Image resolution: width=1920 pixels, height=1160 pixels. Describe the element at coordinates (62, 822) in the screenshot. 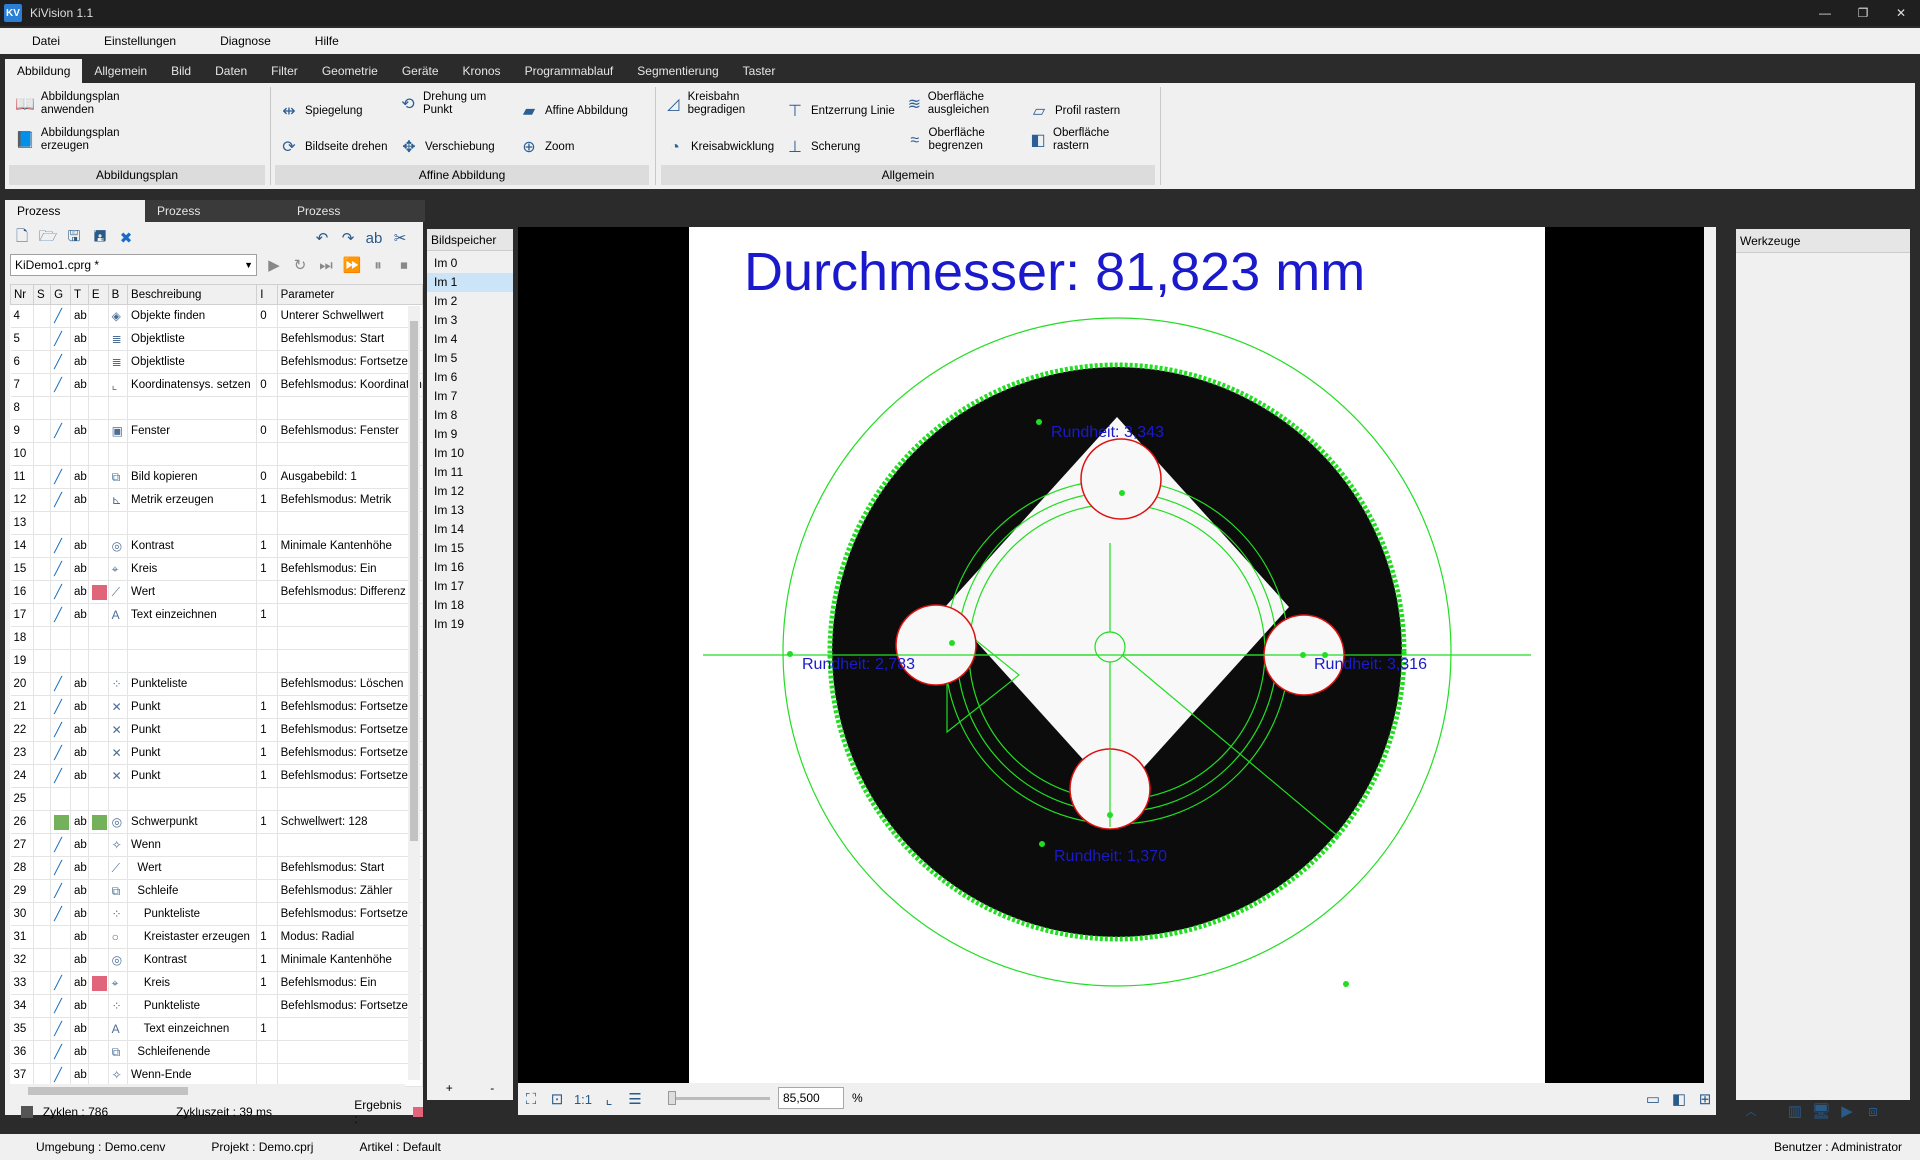

I see `pen-active-icon` at that location.